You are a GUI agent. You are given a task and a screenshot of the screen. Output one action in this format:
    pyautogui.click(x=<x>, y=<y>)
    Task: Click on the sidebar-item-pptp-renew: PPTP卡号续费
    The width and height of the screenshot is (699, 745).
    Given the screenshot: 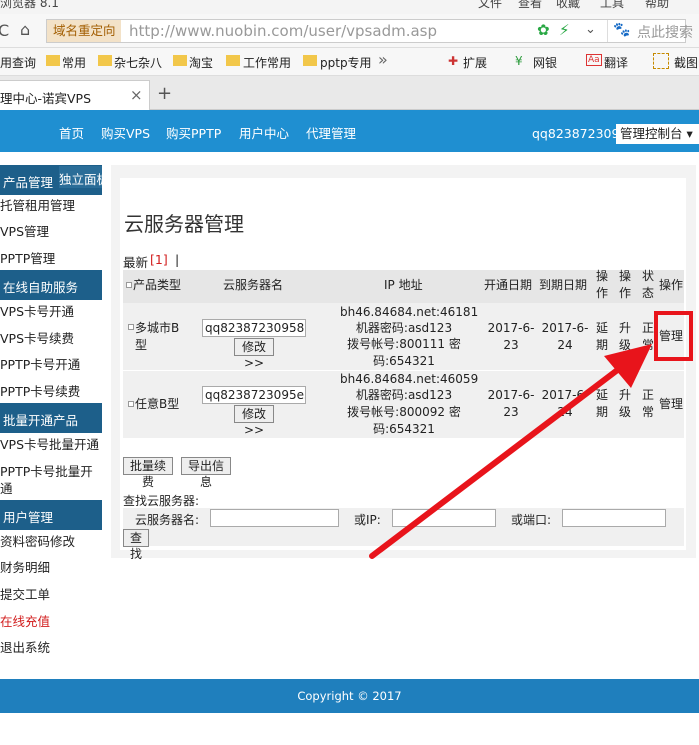 What is the action you would take?
    pyautogui.click(x=52, y=391)
    